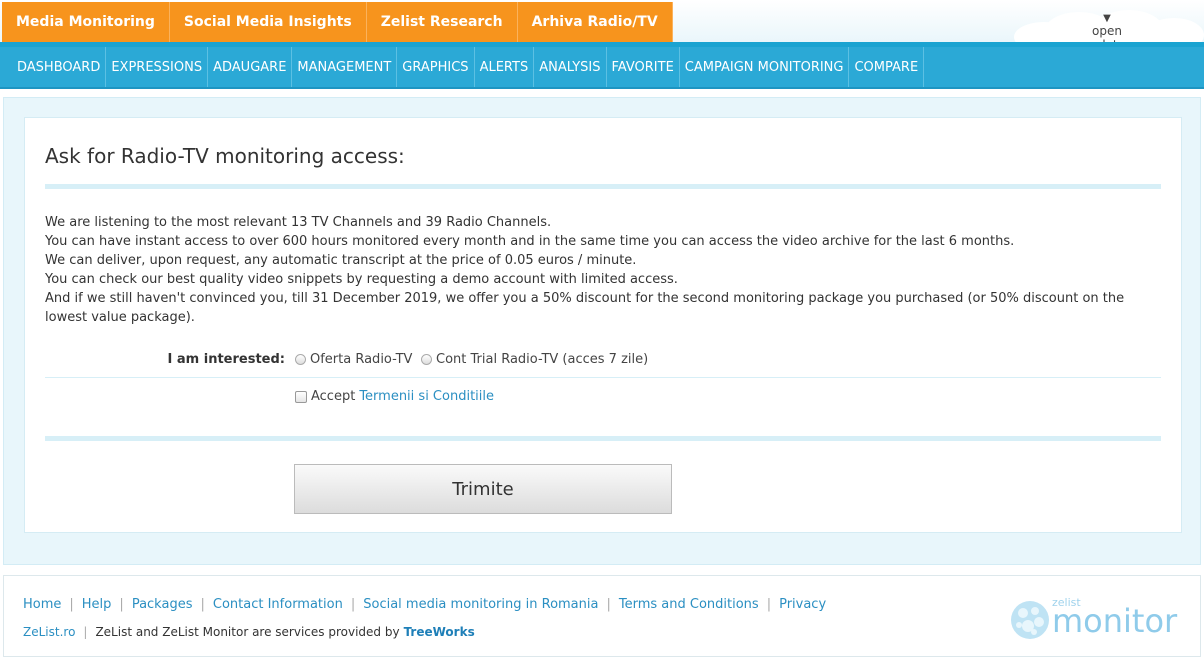 The width and height of the screenshot is (1204, 659). What do you see at coordinates (333, 396) in the screenshot?
I see `accept-label: Accept` at bounding box center [333, 396].